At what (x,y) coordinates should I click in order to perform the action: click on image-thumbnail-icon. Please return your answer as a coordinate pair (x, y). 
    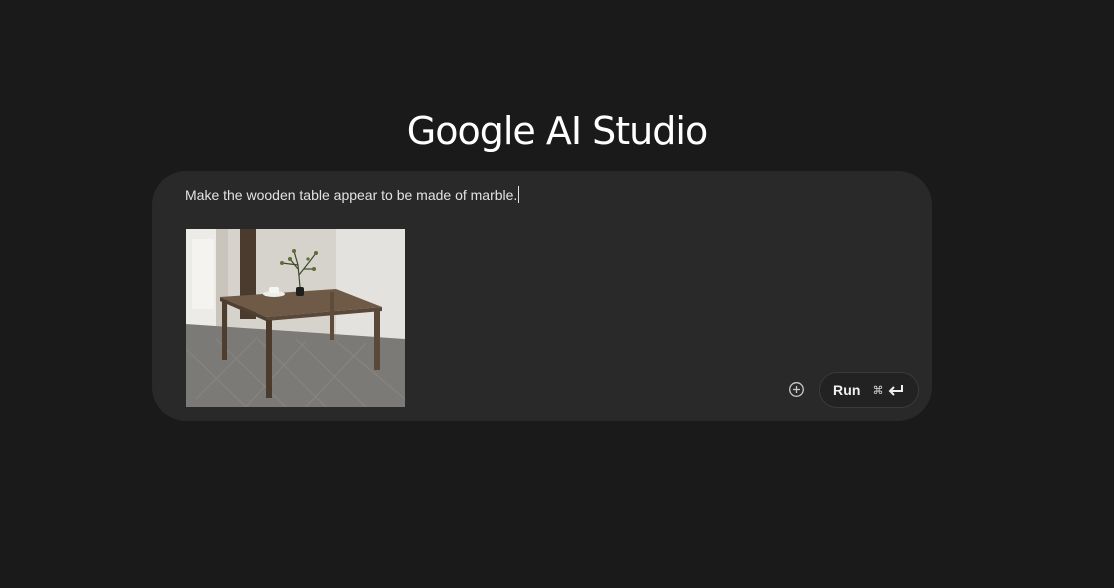
    Looking at the image, I should click on (295, 318).